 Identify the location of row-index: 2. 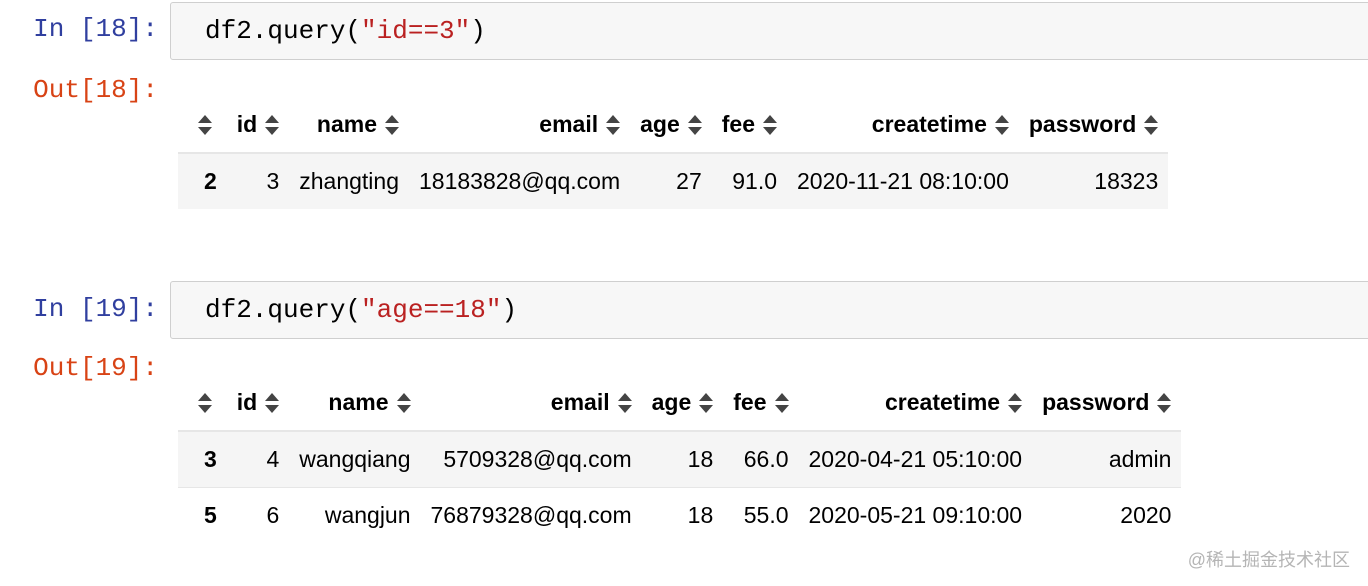
(210, 181).